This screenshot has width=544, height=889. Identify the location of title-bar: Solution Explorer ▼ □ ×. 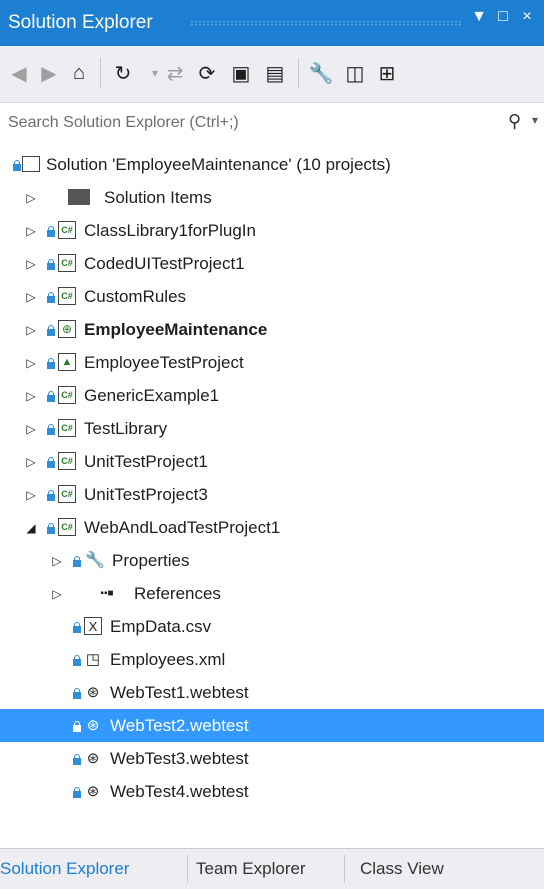
(272, 23).